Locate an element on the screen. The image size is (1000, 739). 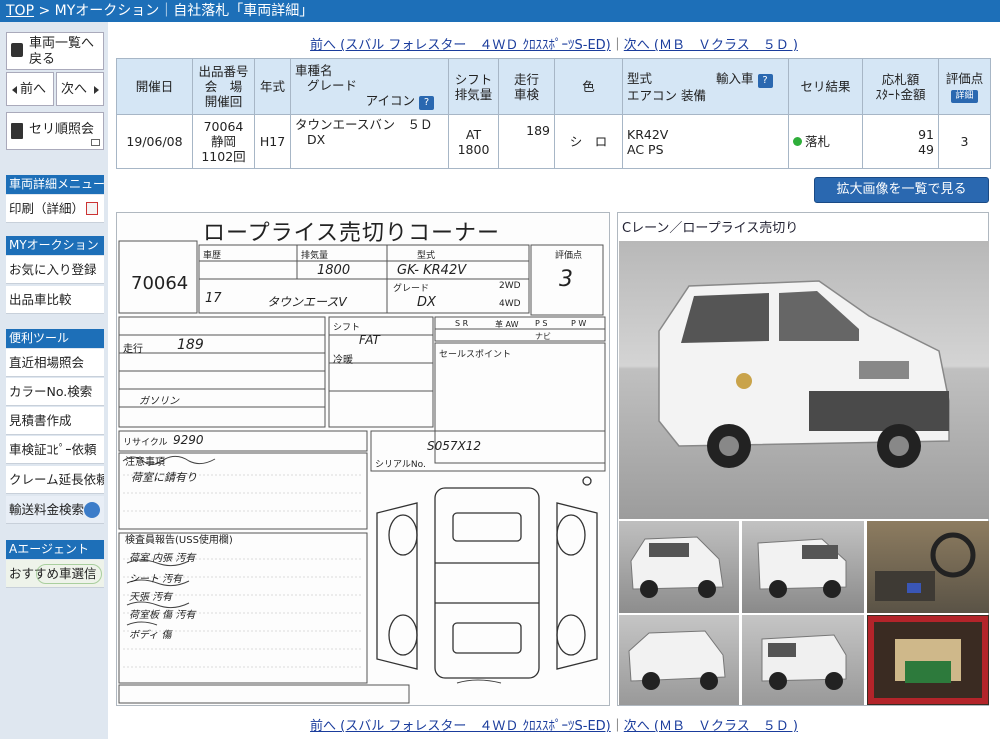
interior-thumbnail-icon is located at coordinates (925, 566).